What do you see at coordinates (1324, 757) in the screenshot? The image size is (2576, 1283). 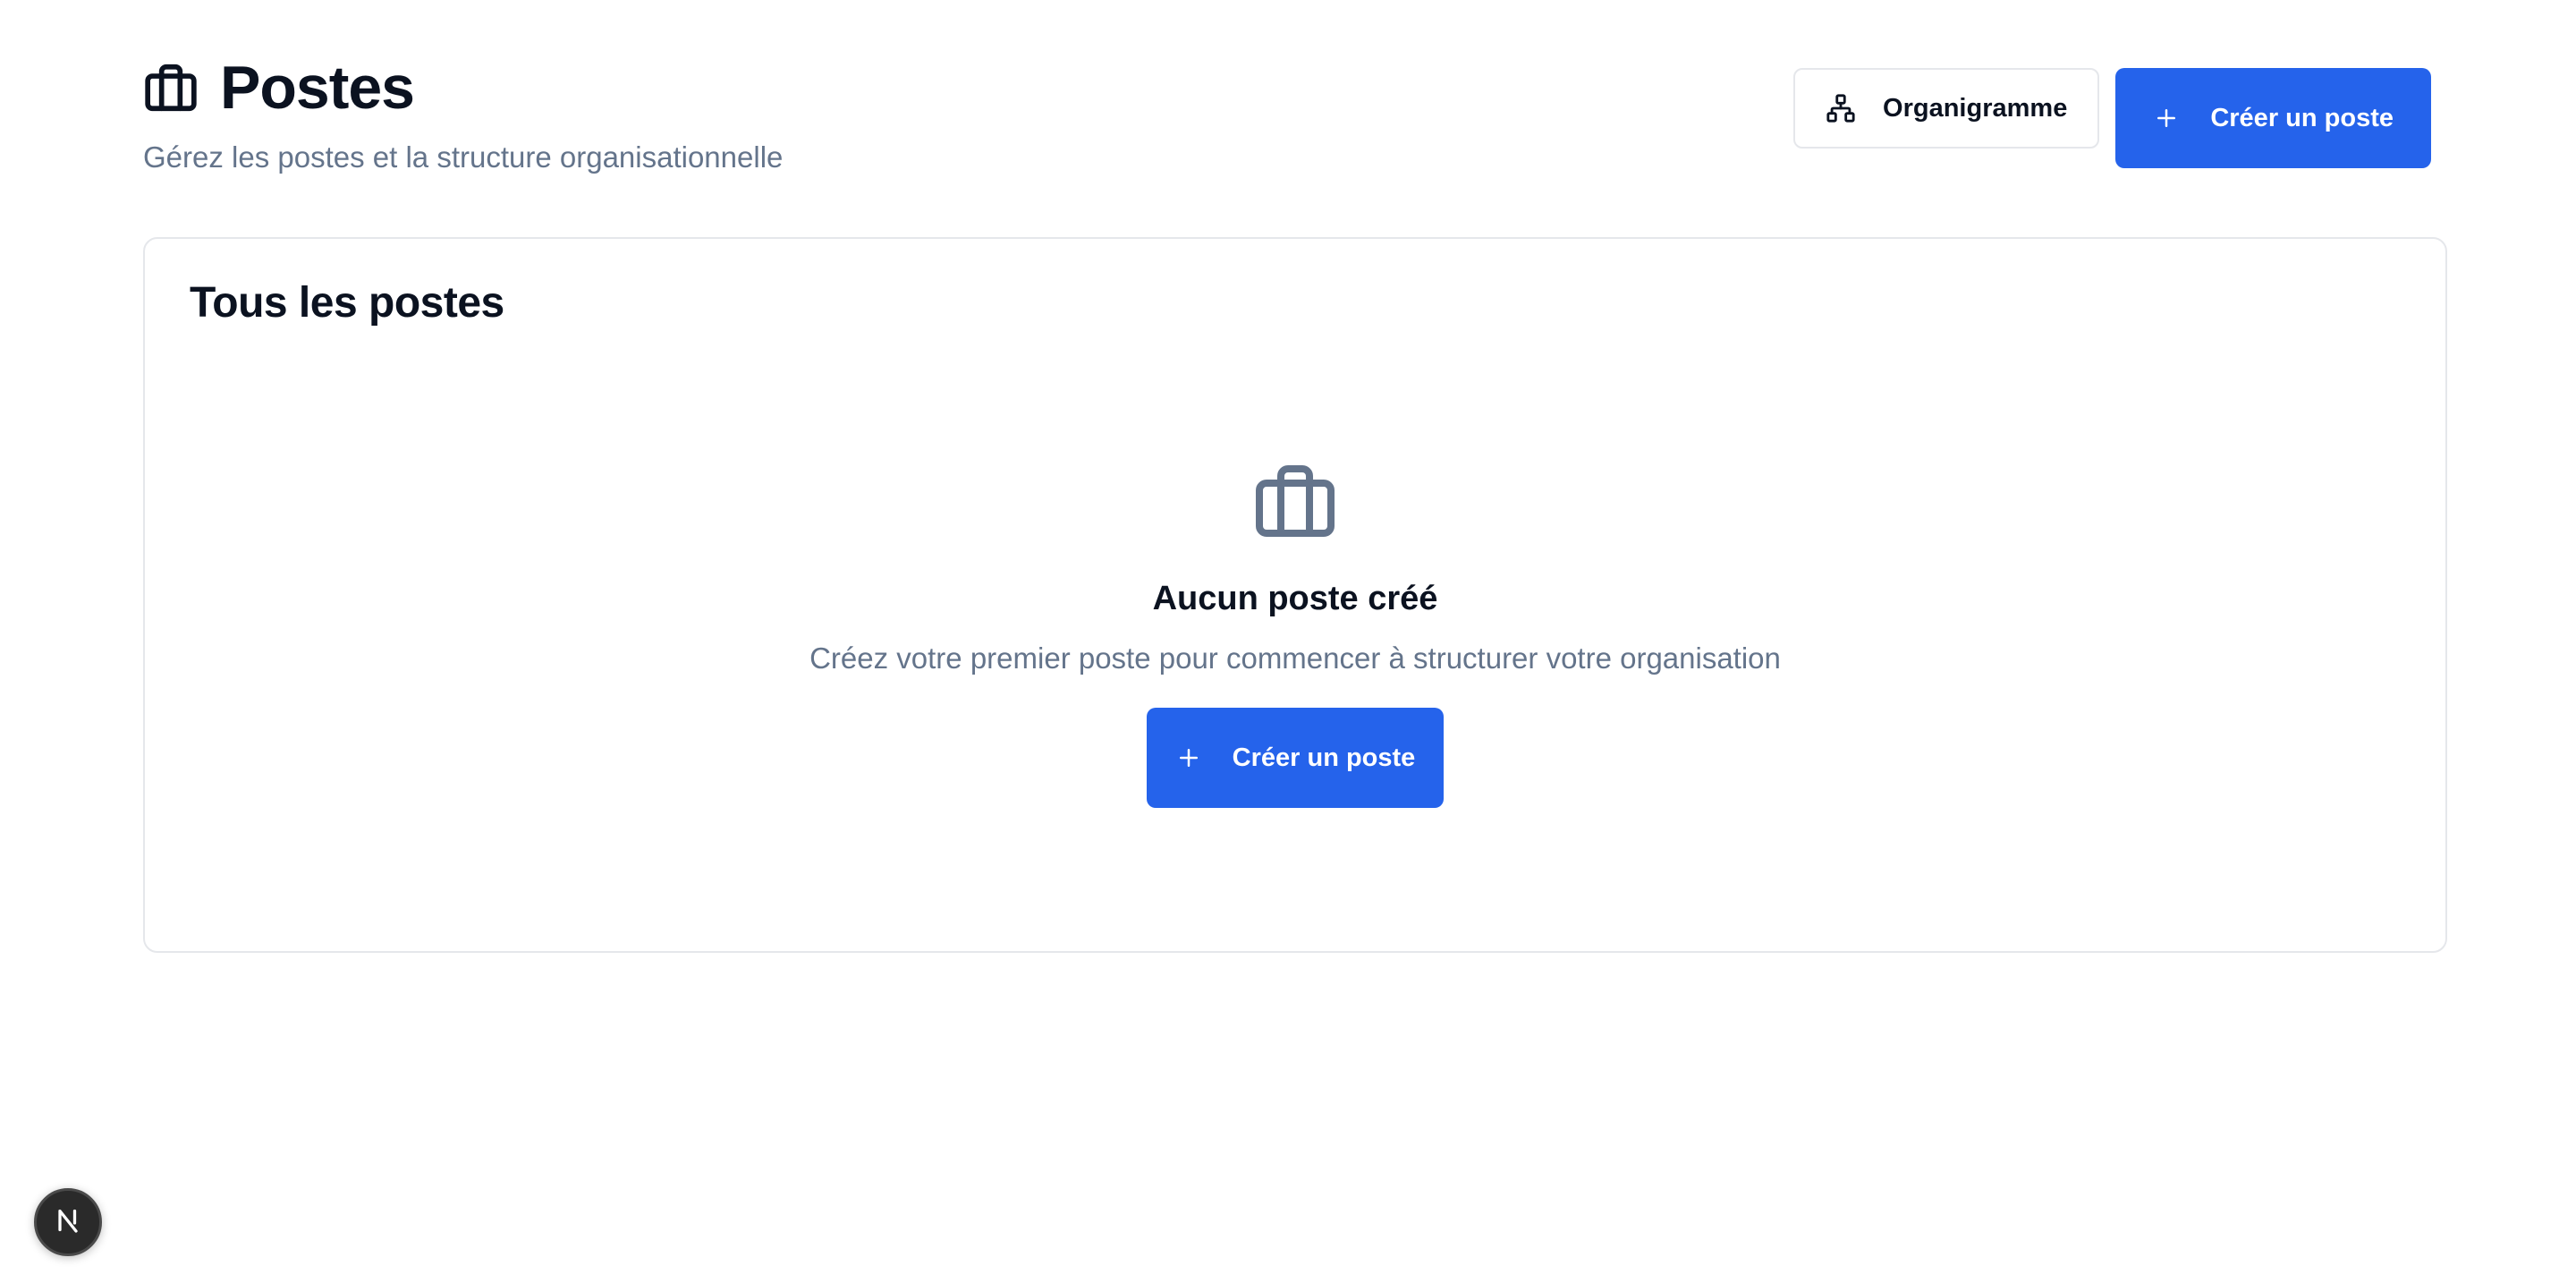 I see `empty-state-create-button-label: Créer un poste` at bounding box center [1324, 757].